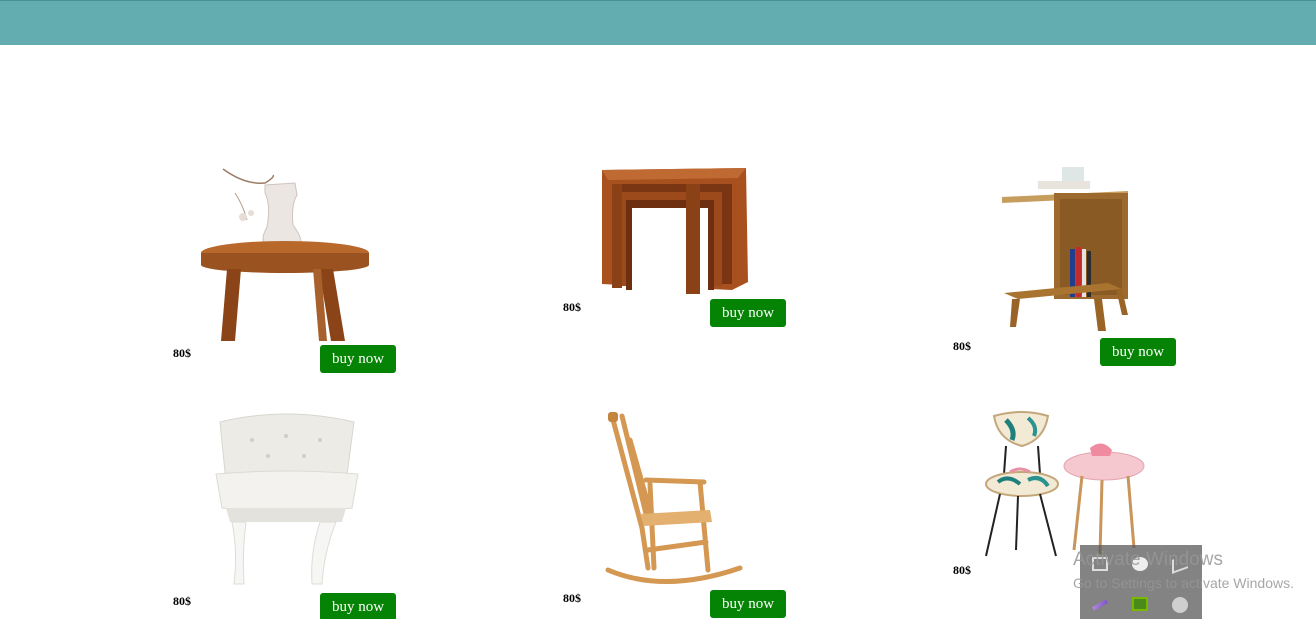 The image size is (1316, 619). I want to click on nvidia-icon, so click(1140, 604).